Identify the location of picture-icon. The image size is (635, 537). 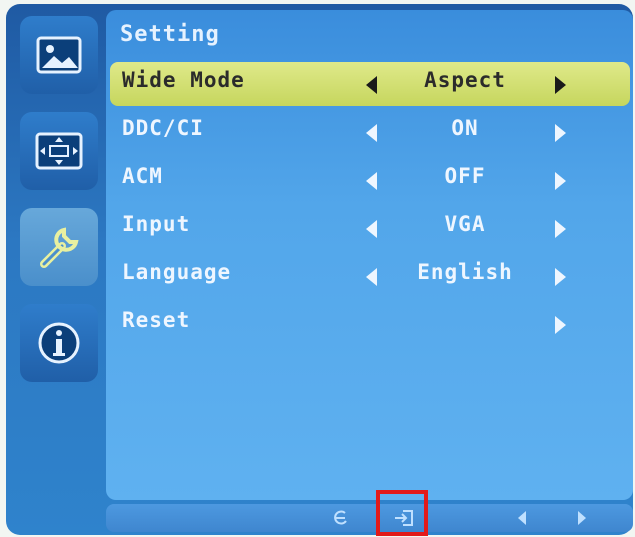
(59, 55).